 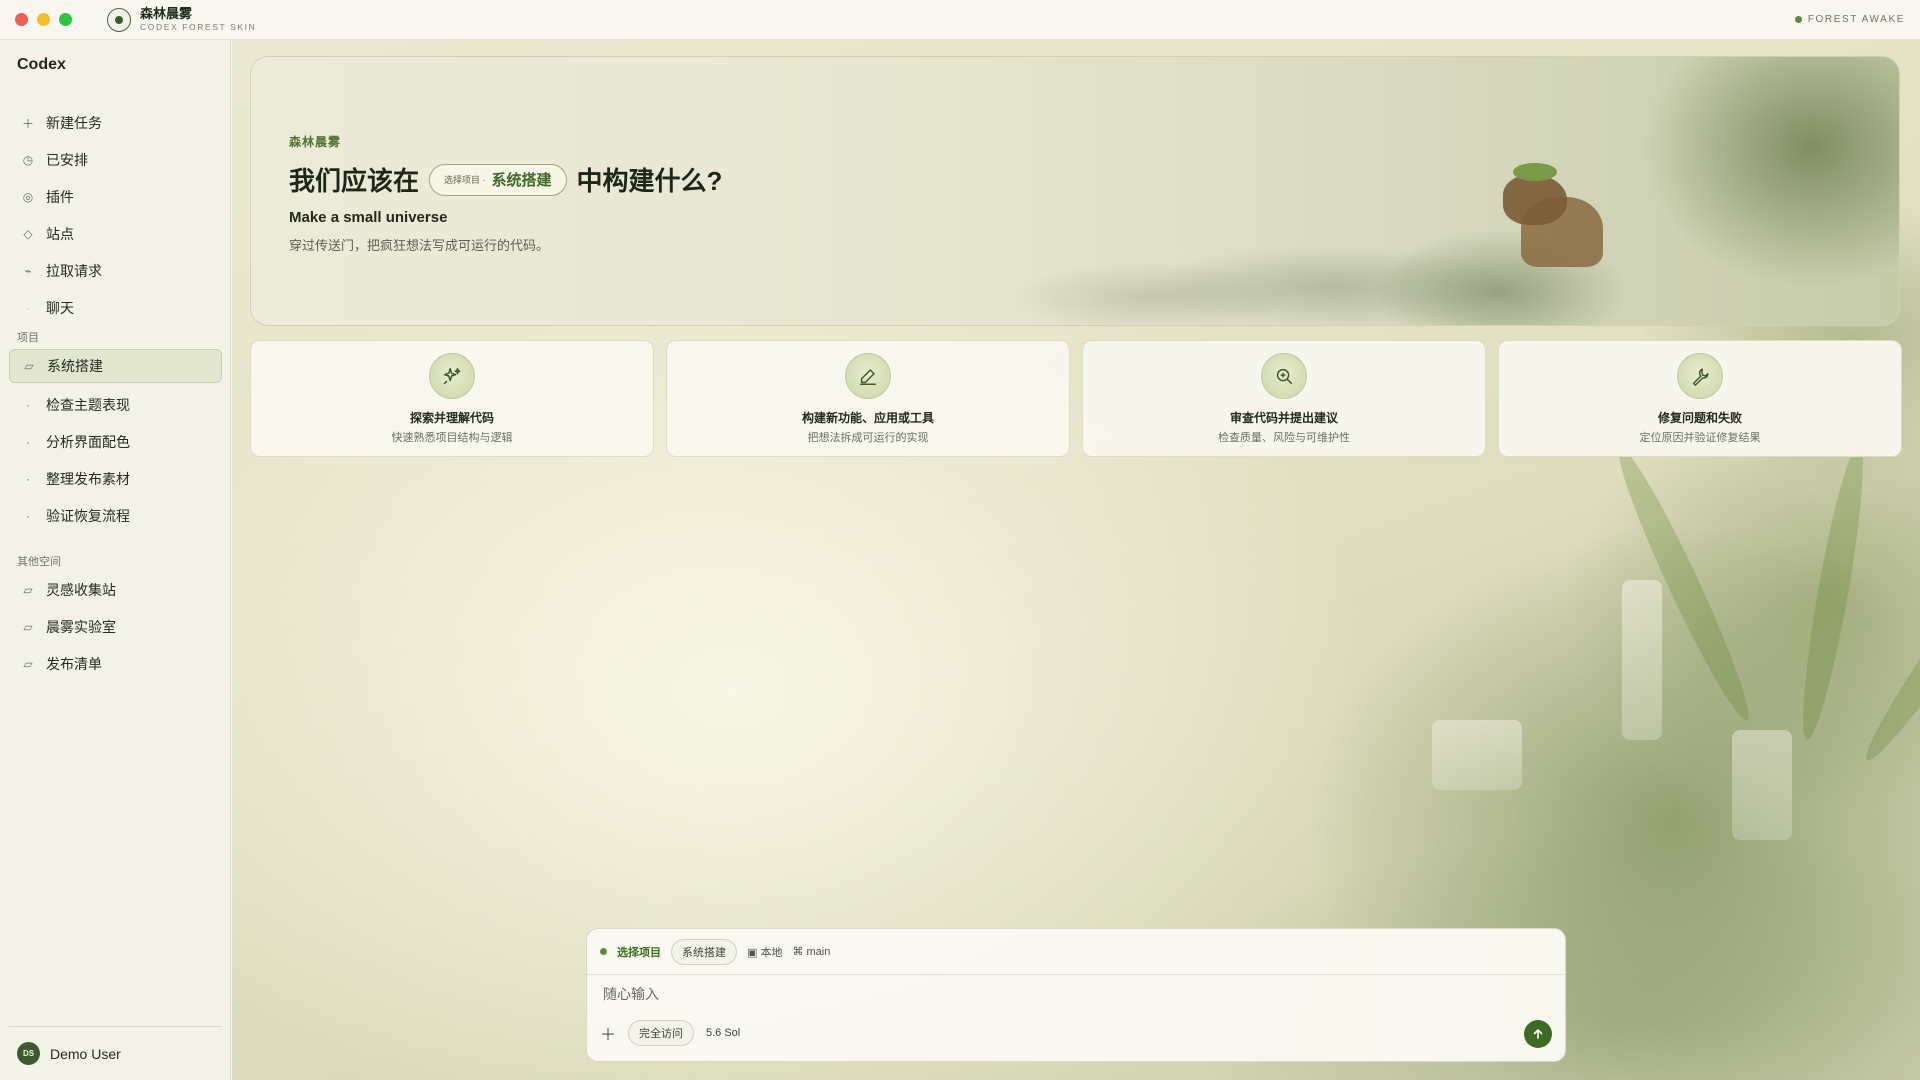 What do you see at coordinates (119, 19) in the screenshot?
I see `brand-logo-icon` at bounding box center [119, 19].